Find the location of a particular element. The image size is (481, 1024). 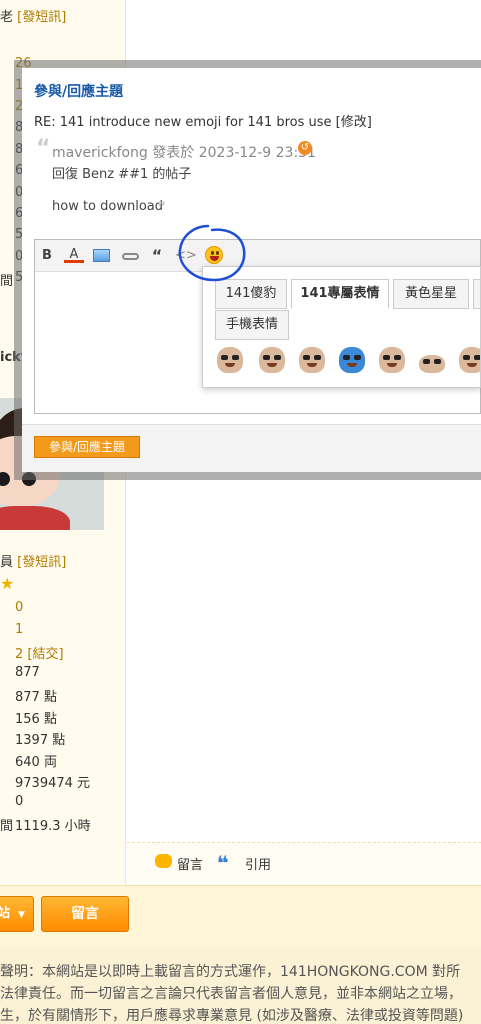

stat-value: 877 點 is located at coordinates (36, 697).